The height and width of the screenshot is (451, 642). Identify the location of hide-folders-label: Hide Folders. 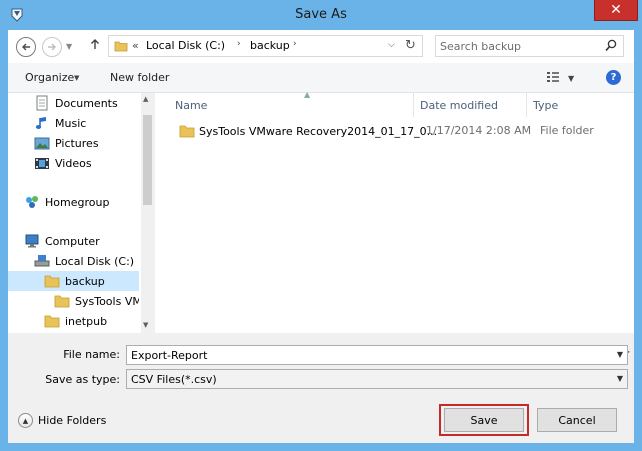
(72, 420).